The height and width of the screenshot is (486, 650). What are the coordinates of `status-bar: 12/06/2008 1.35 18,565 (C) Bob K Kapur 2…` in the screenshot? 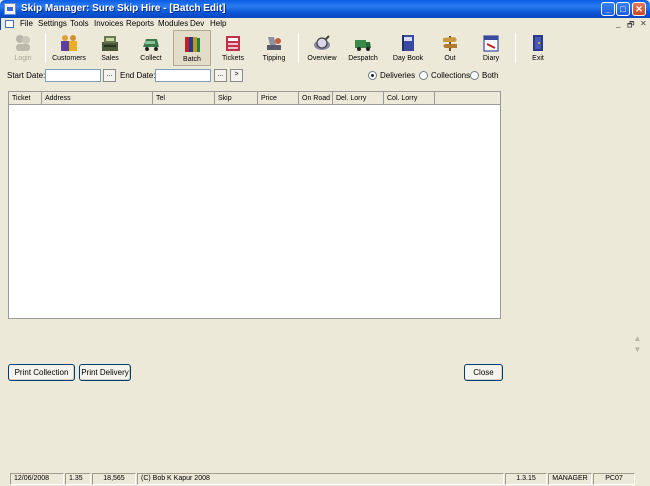 It's located at (325, 479).